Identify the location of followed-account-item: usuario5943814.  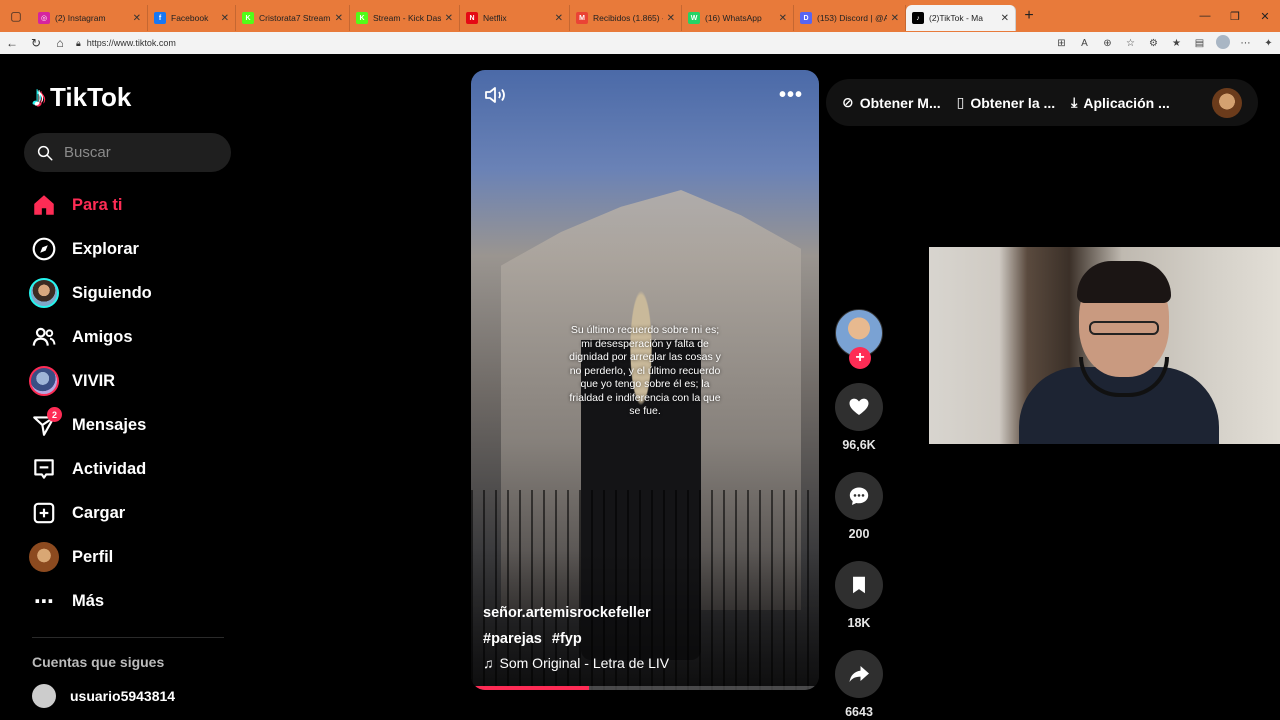
(103, 696).